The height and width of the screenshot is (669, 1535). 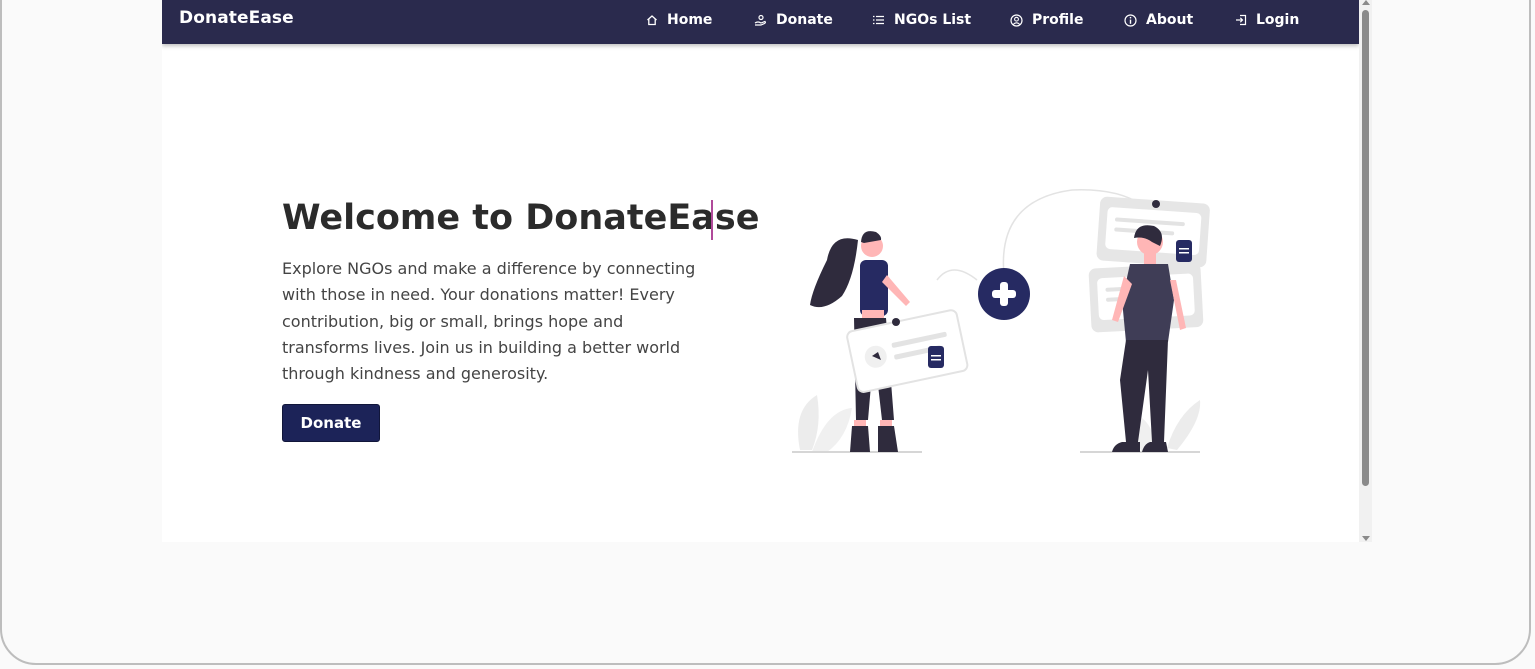 I want to click on list-icon, so click(x=878, y=20).